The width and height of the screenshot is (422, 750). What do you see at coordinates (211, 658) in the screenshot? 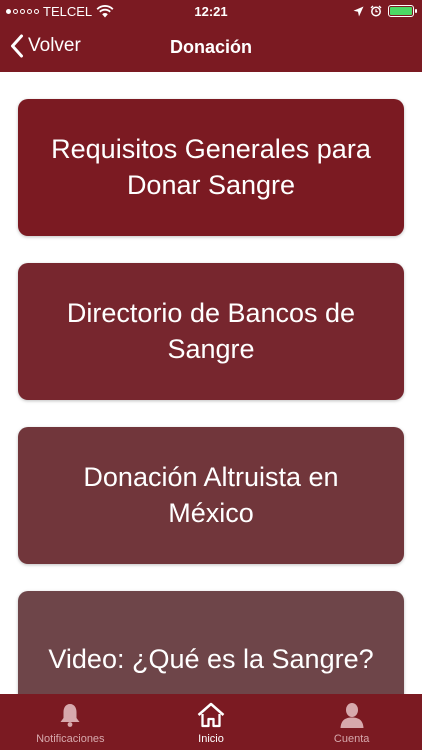
I see `card-label: Video: ¿Qué es la Sangre?` at bounding box center [211, 658].